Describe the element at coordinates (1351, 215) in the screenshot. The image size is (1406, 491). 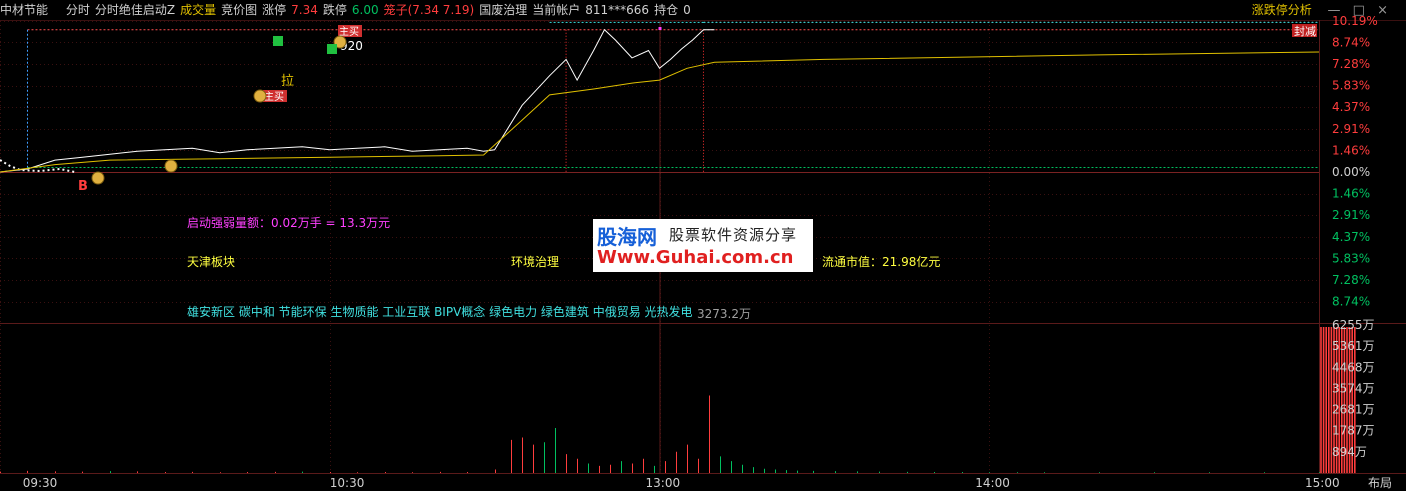
I see `pct-tick-down-1: 2.91%` at that location.